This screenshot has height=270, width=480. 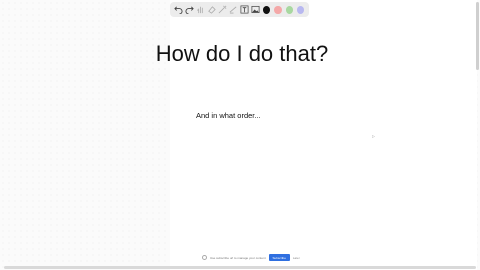 I want to click on image-tool-icon, so click(x=256, y=9).